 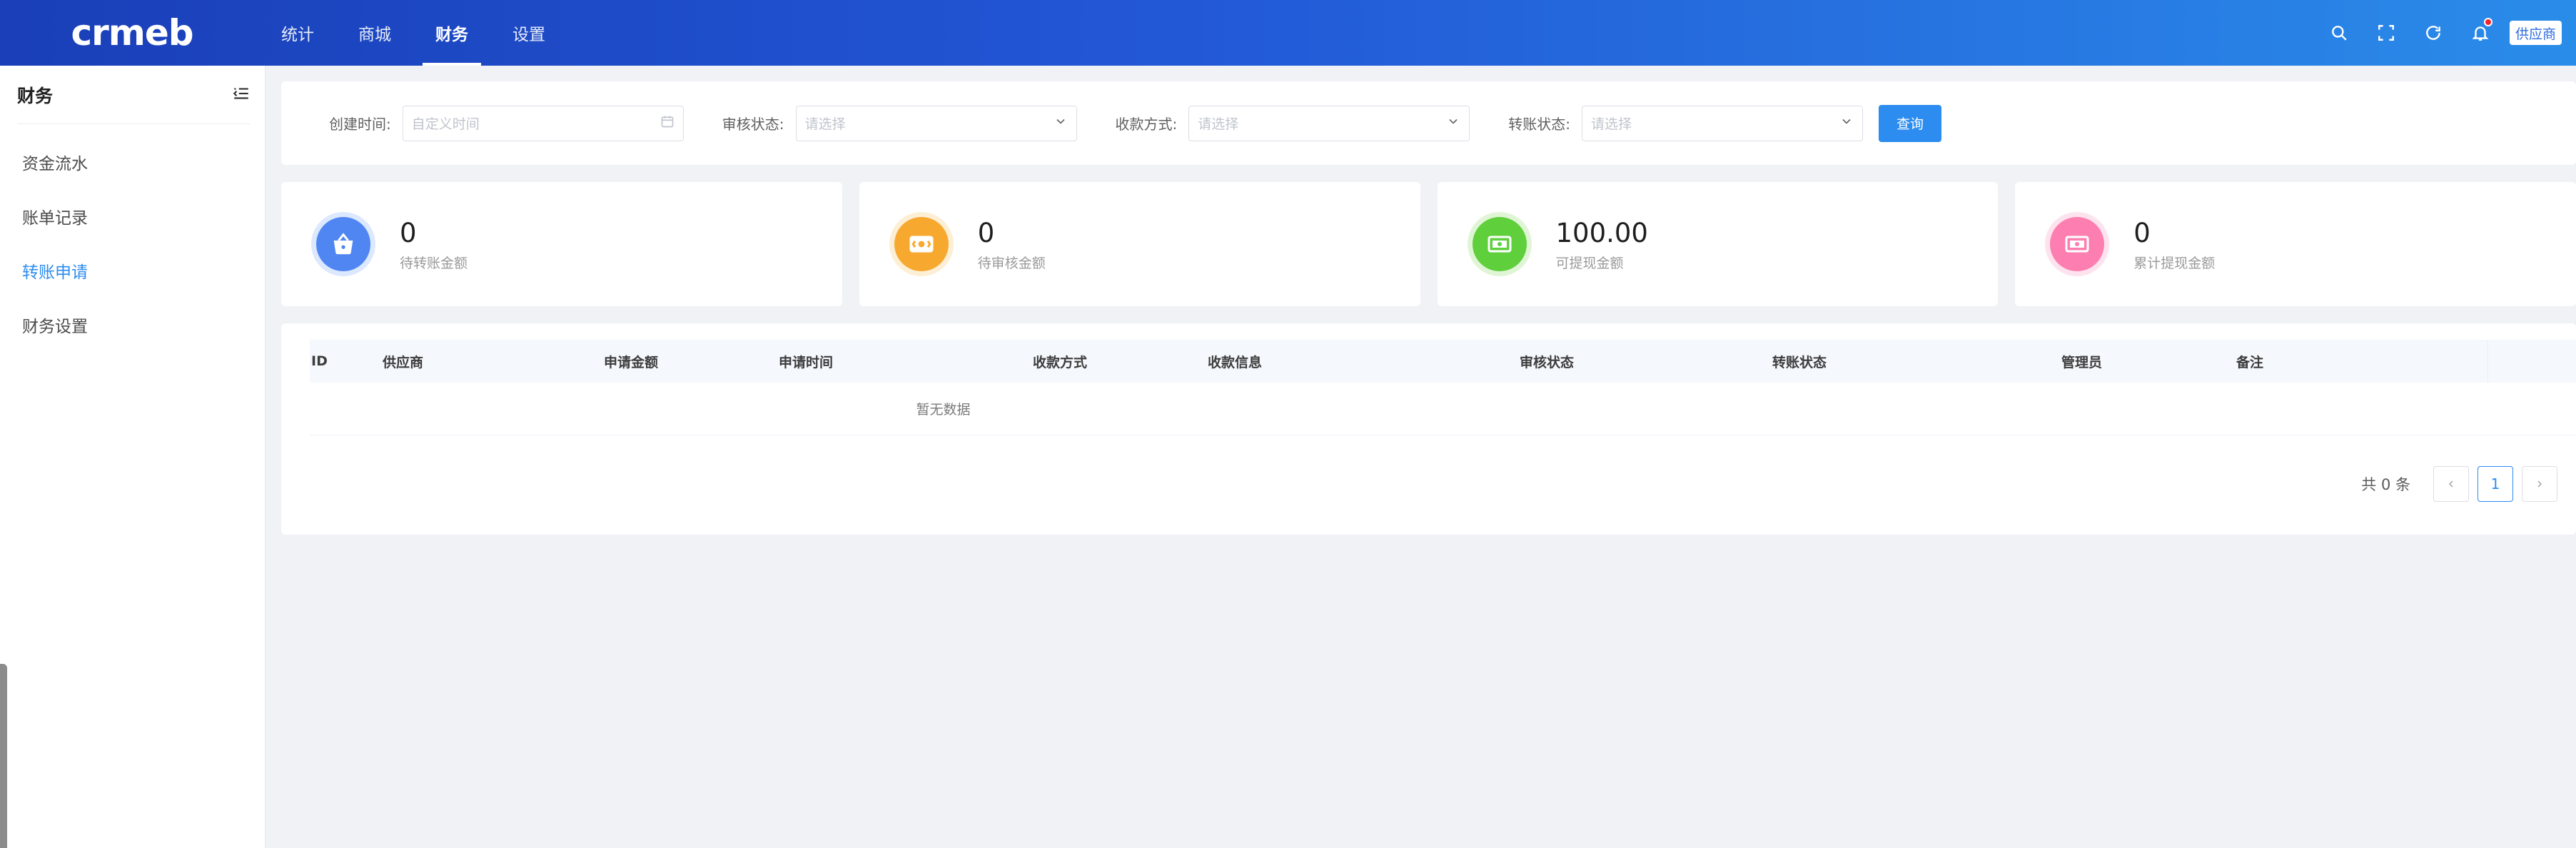 I want to click on top-nav-label: 商城, so click(x=374, y=35).